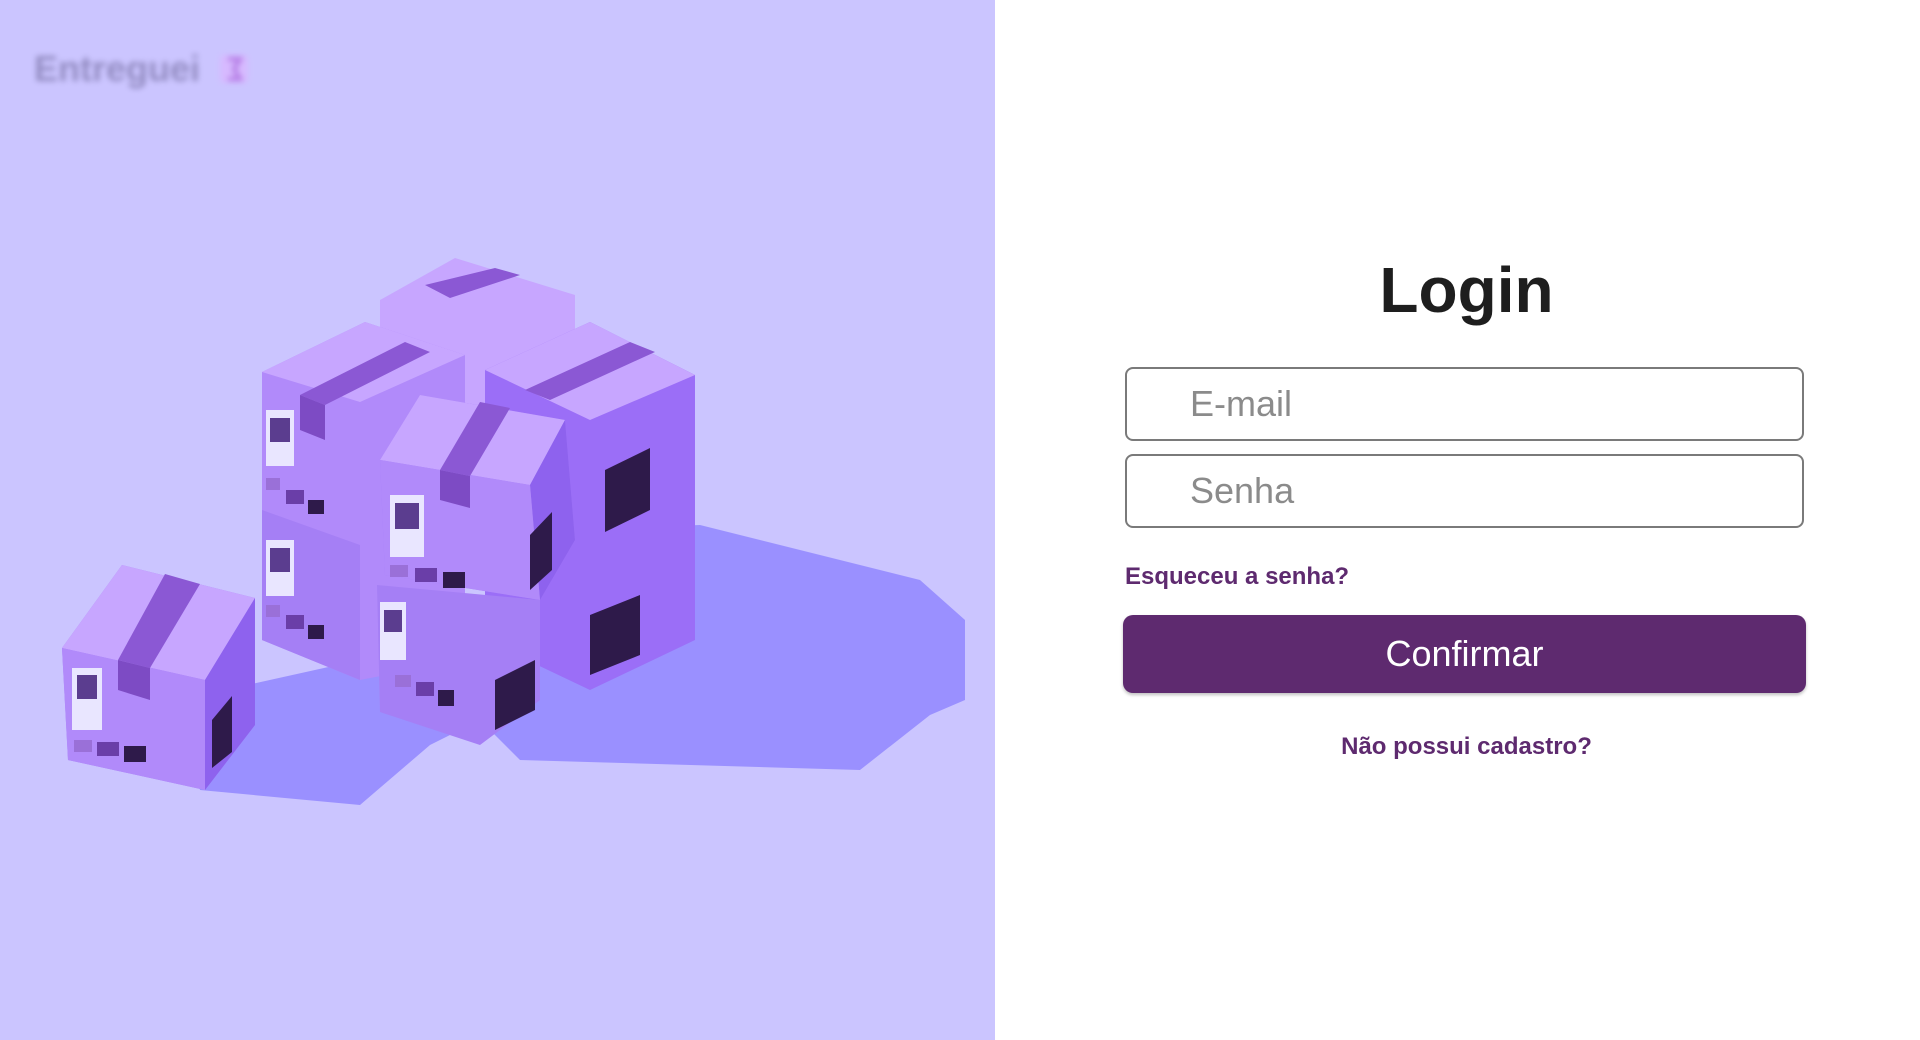 This screenshot has height=1040, width=1920. Describe the element at coordinates (1464, 491) in the screenshot. I see `password-field` at that location.